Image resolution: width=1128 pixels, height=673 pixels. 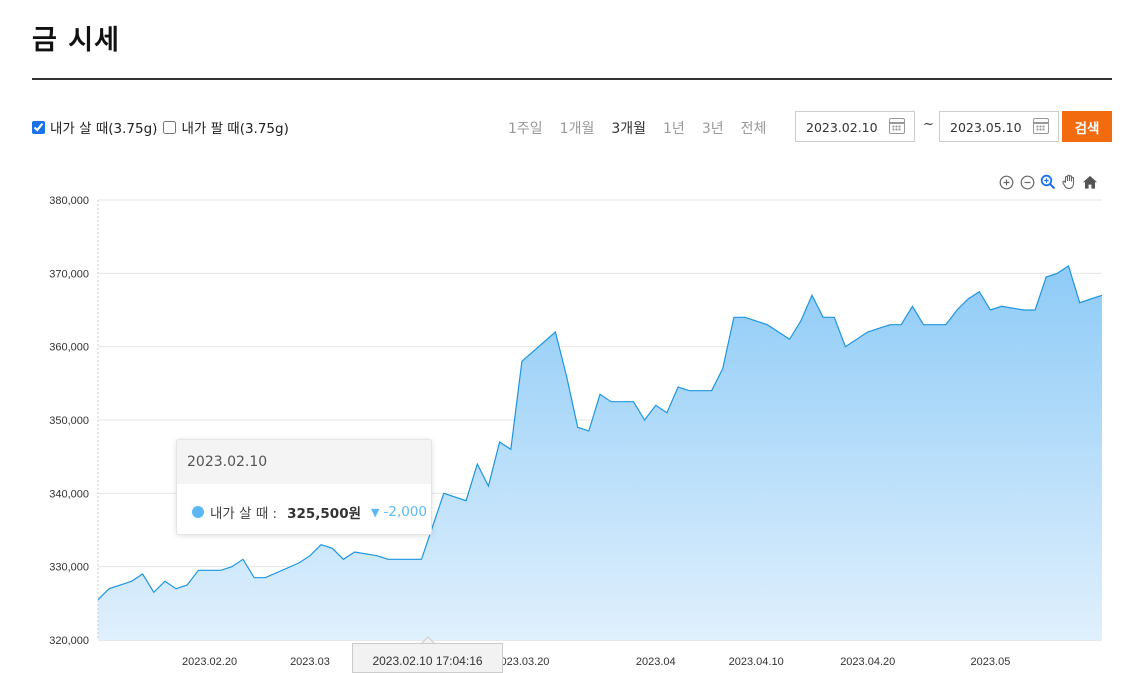 What do you see at coordinates (991, 662) in the screenshot?
I see `x-tick-label: 2023.05` at bounding box center [991, 662].